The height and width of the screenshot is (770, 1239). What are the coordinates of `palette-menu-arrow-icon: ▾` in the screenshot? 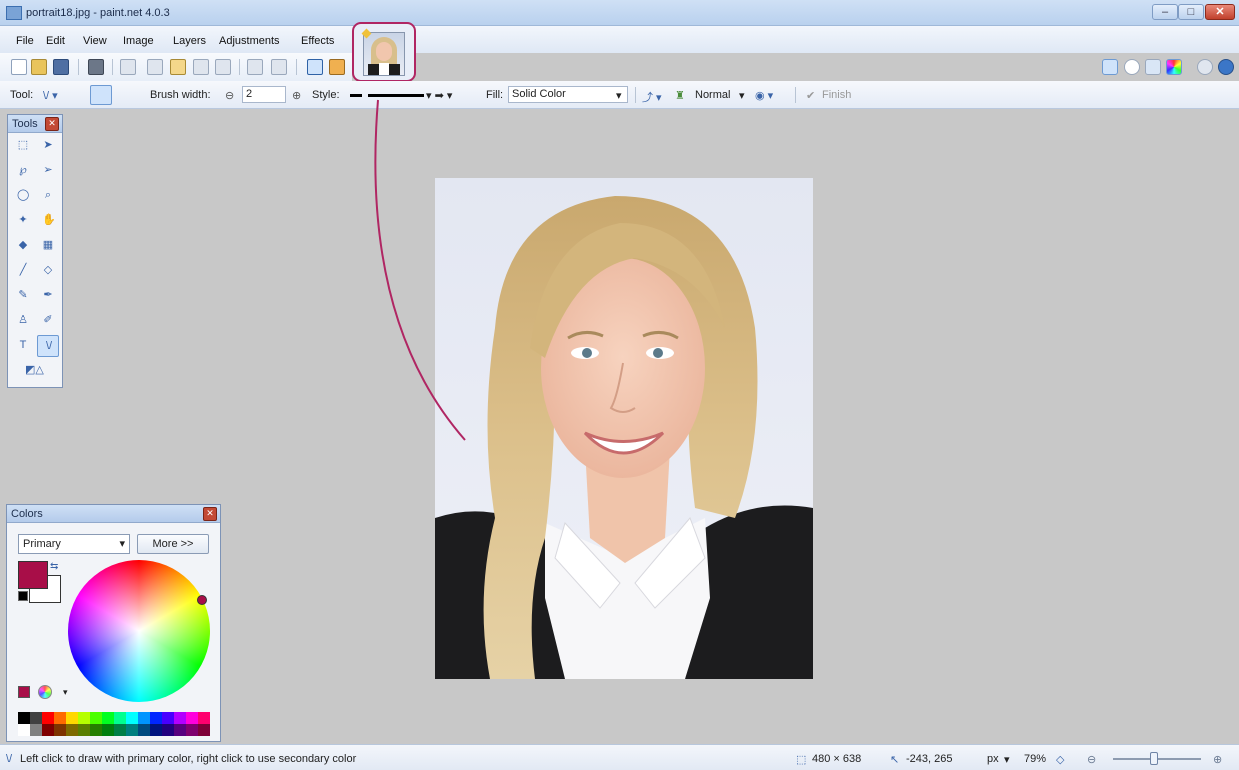 It's located at (65, 692).